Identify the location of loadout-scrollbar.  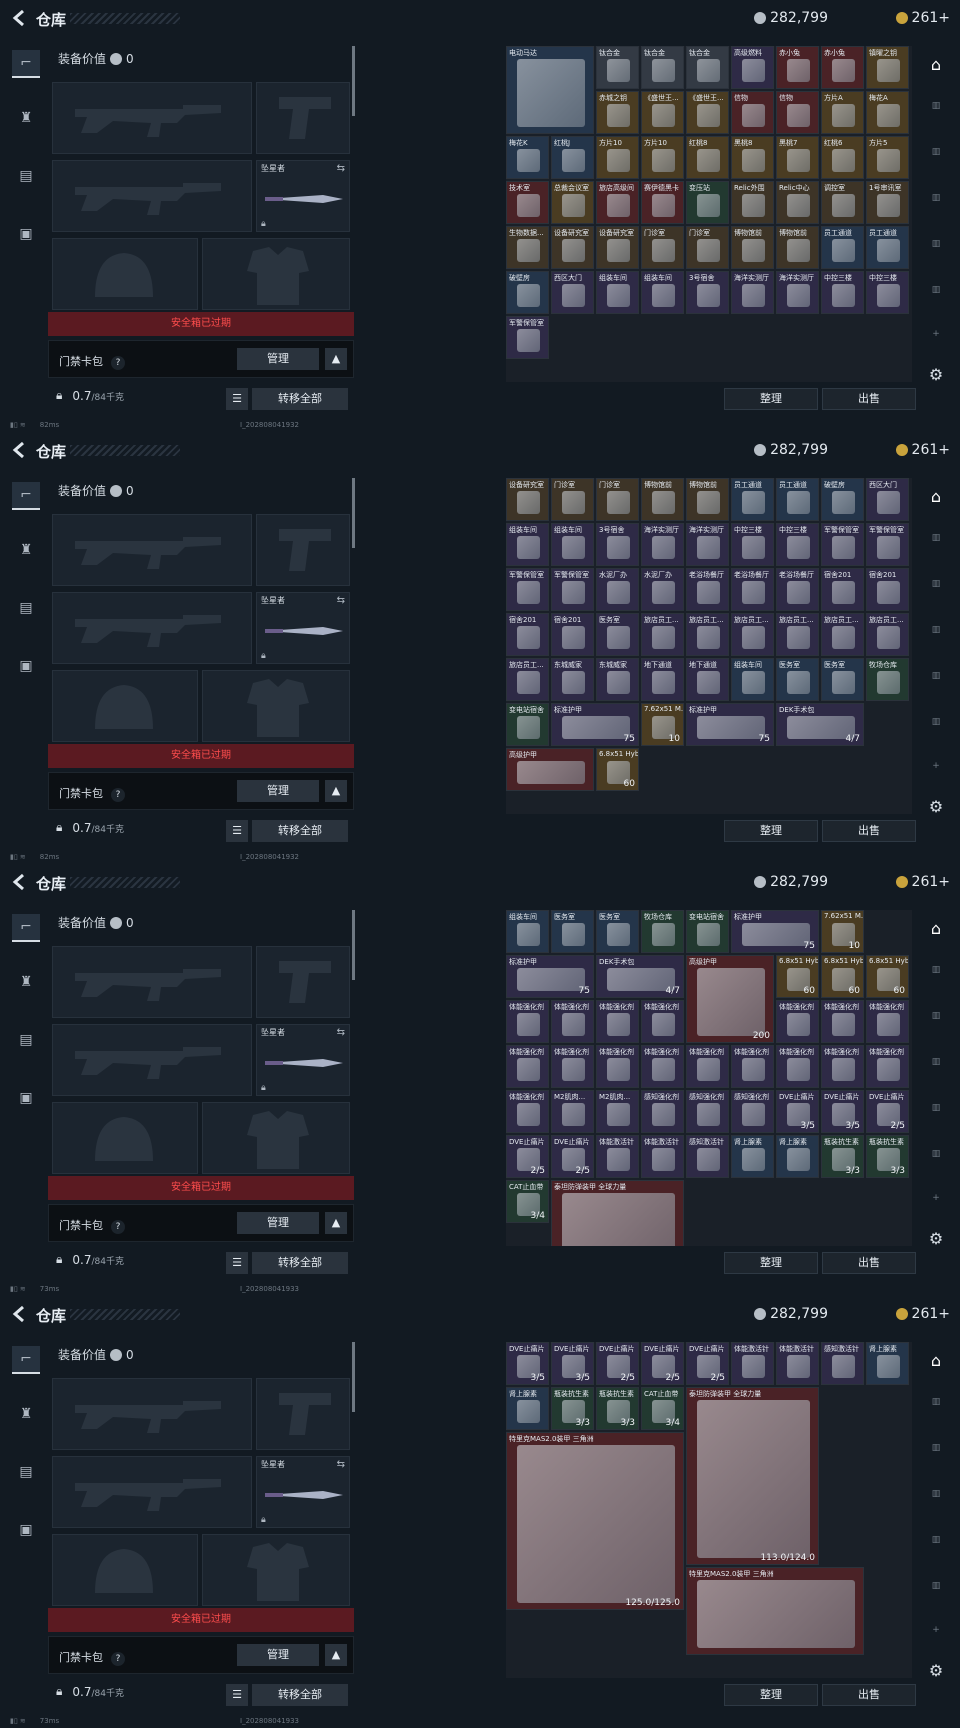
(353, 513).